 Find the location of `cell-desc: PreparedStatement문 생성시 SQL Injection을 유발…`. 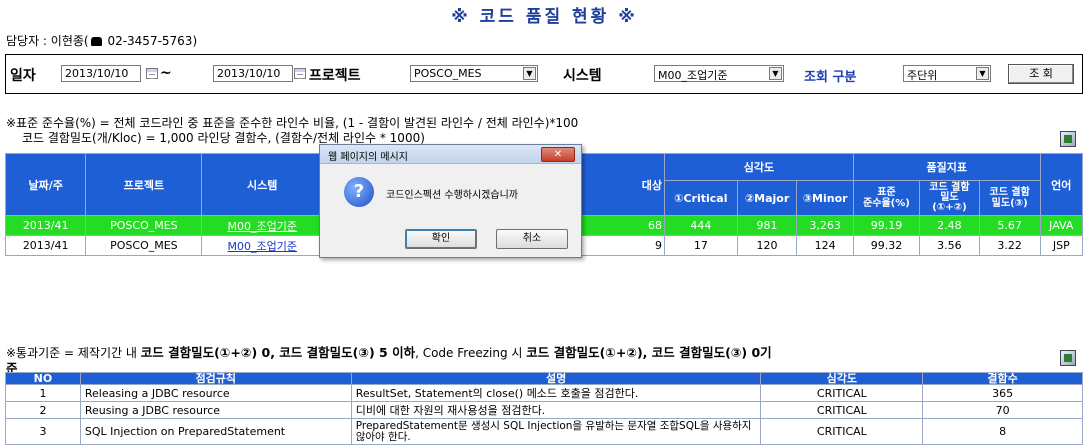

cell-desc: PreparedStatement문 생성시 SQL Injection을 유발… is located at coordinates (556, 431).